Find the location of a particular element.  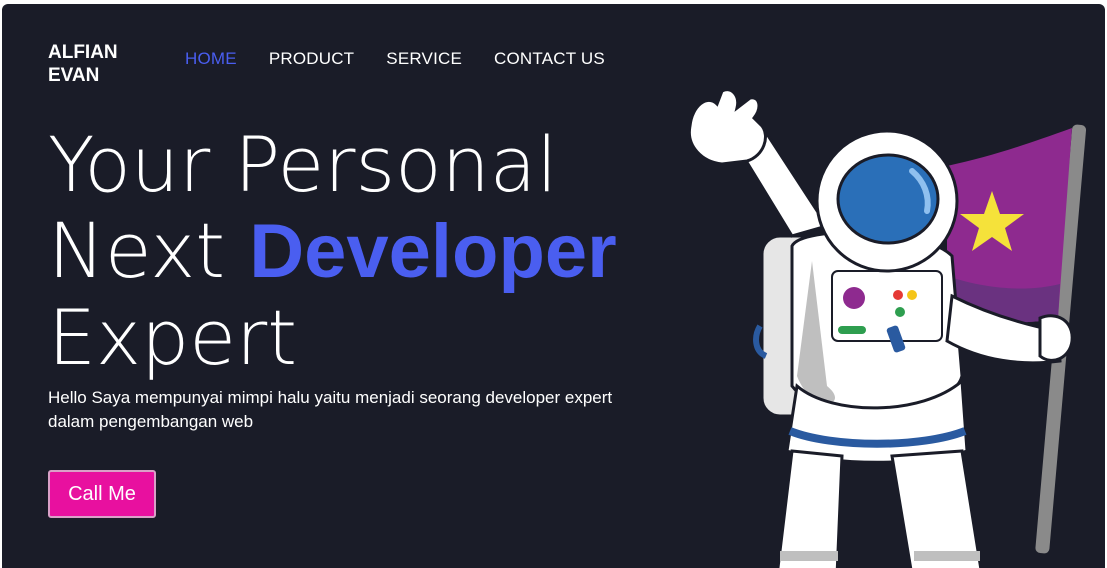

right-leg is located at coordinates (936, 508).